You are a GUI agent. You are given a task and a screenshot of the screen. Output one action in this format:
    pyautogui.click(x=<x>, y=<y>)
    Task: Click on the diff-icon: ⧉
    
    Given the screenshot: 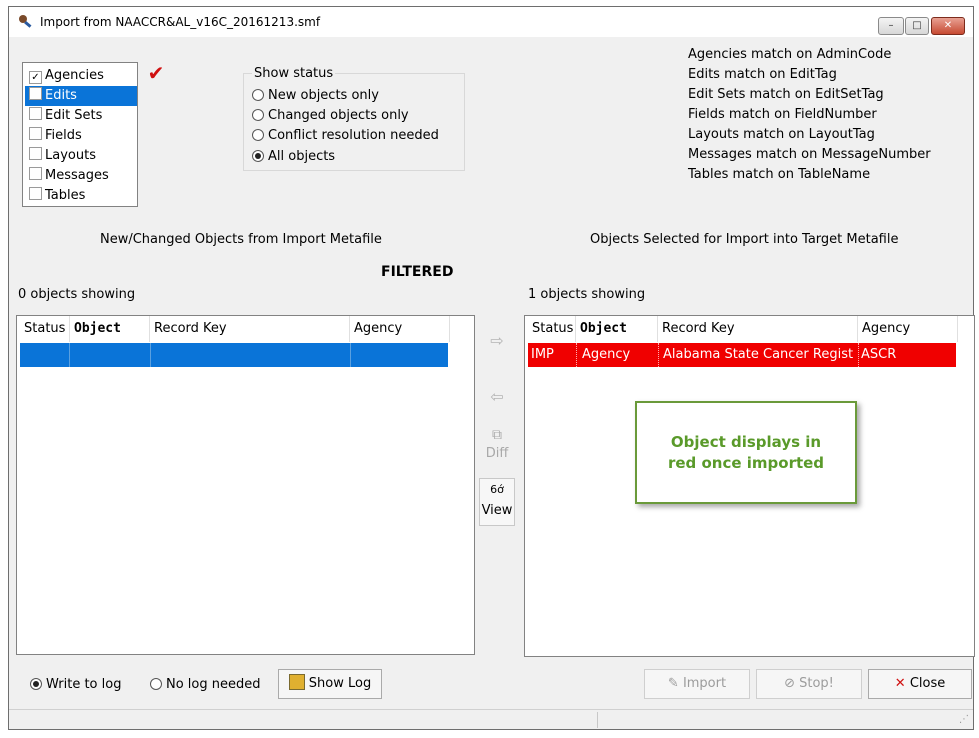 What is the action you would take?
    pyautogui.click(x=497, y=435)
    